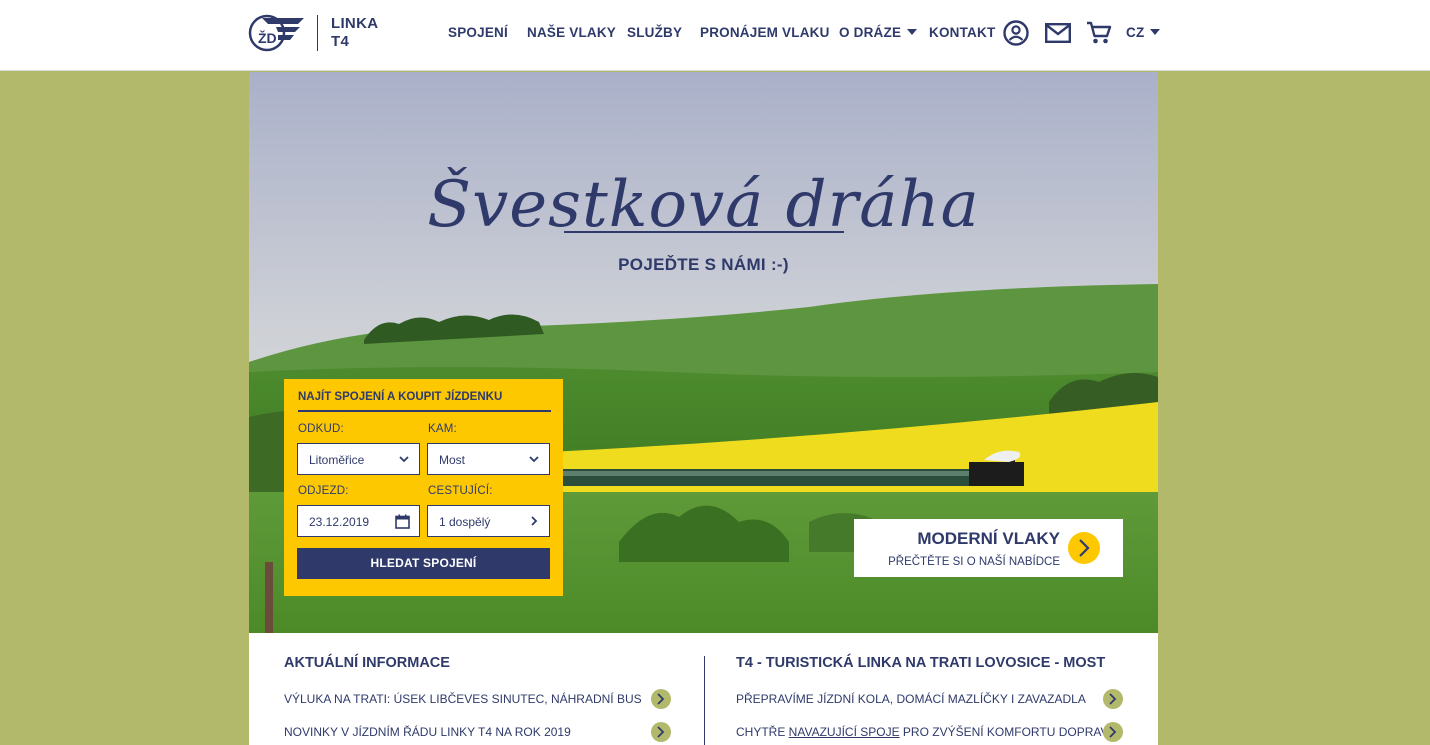 This screenshot has height=745, width=1430. Describe the element at coordinates (704, 700) in the screenshot. I see `column-divider` at that location.